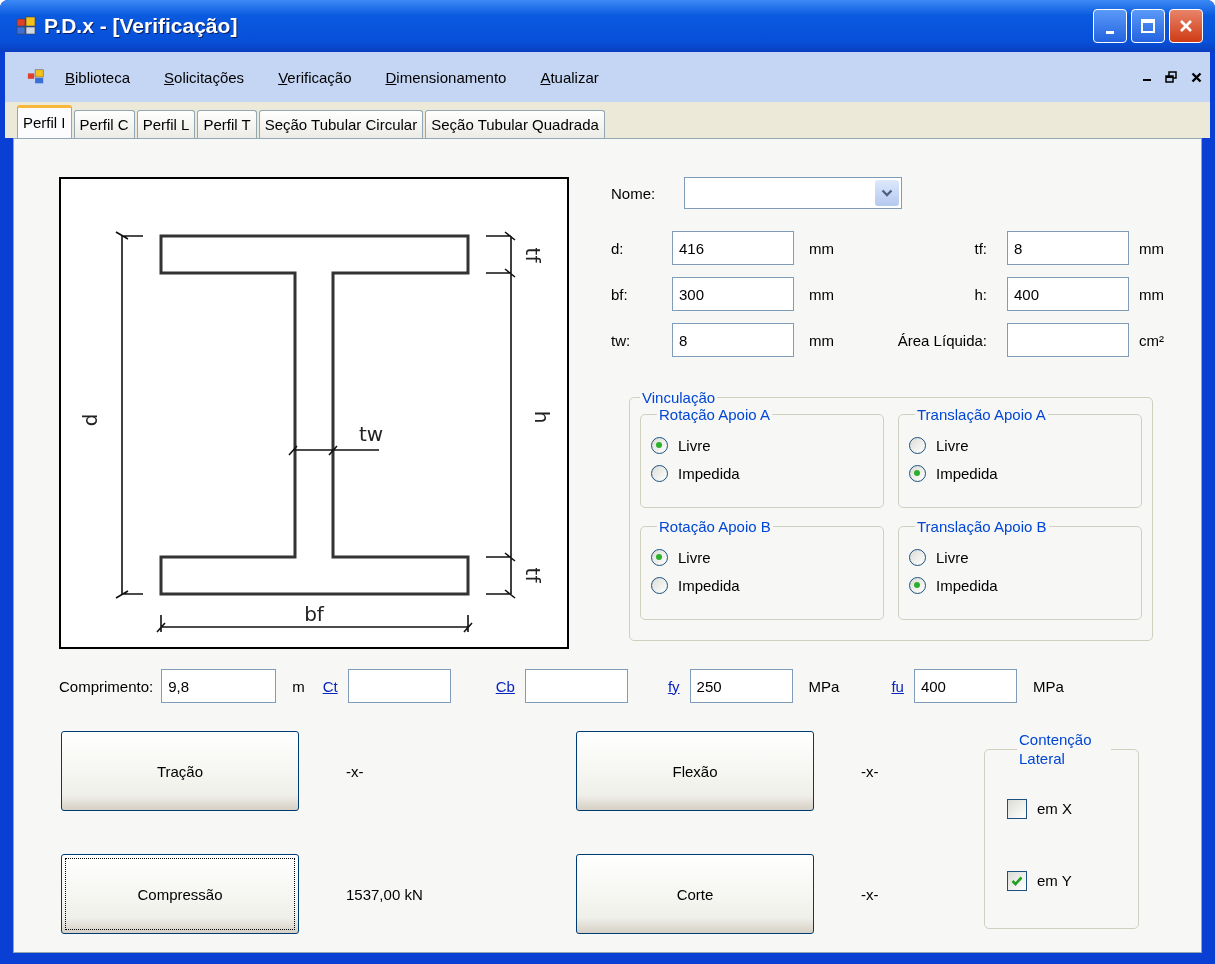 This screenshot has height=964, width=1215. I want to click on checkmark-icon, so click(1017, 880).